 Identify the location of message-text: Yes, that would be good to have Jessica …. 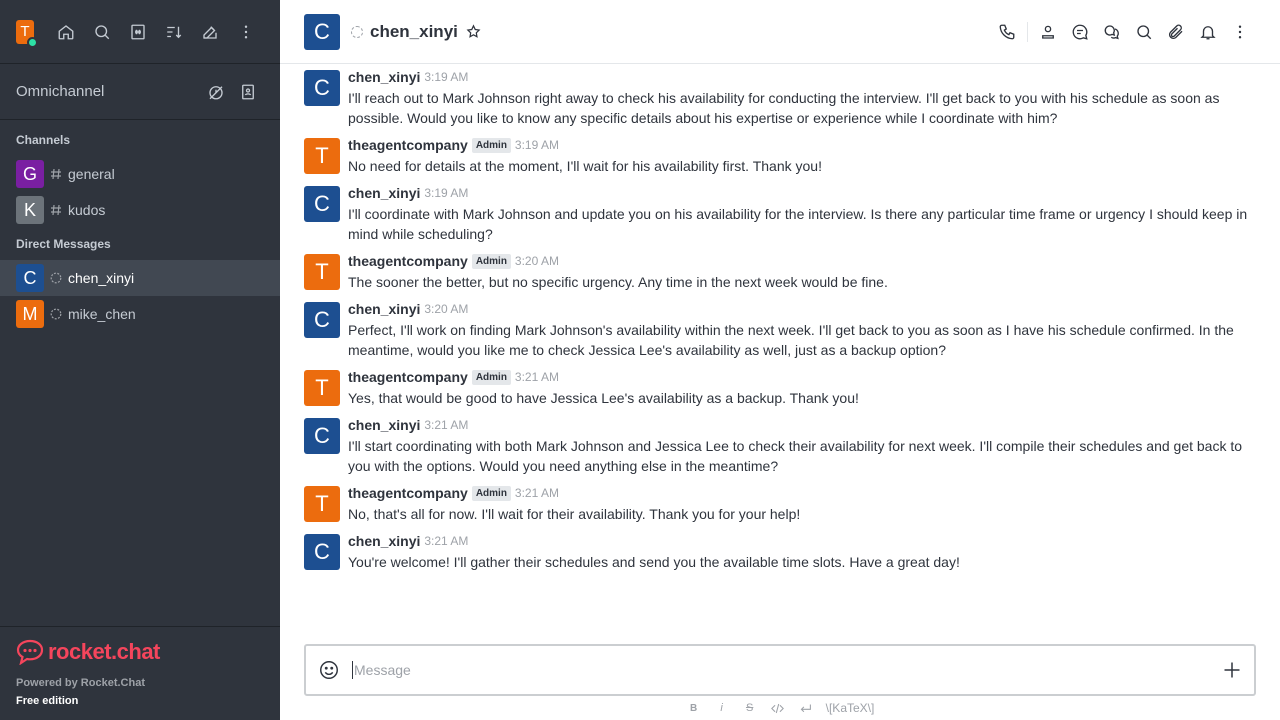
(603, 398).